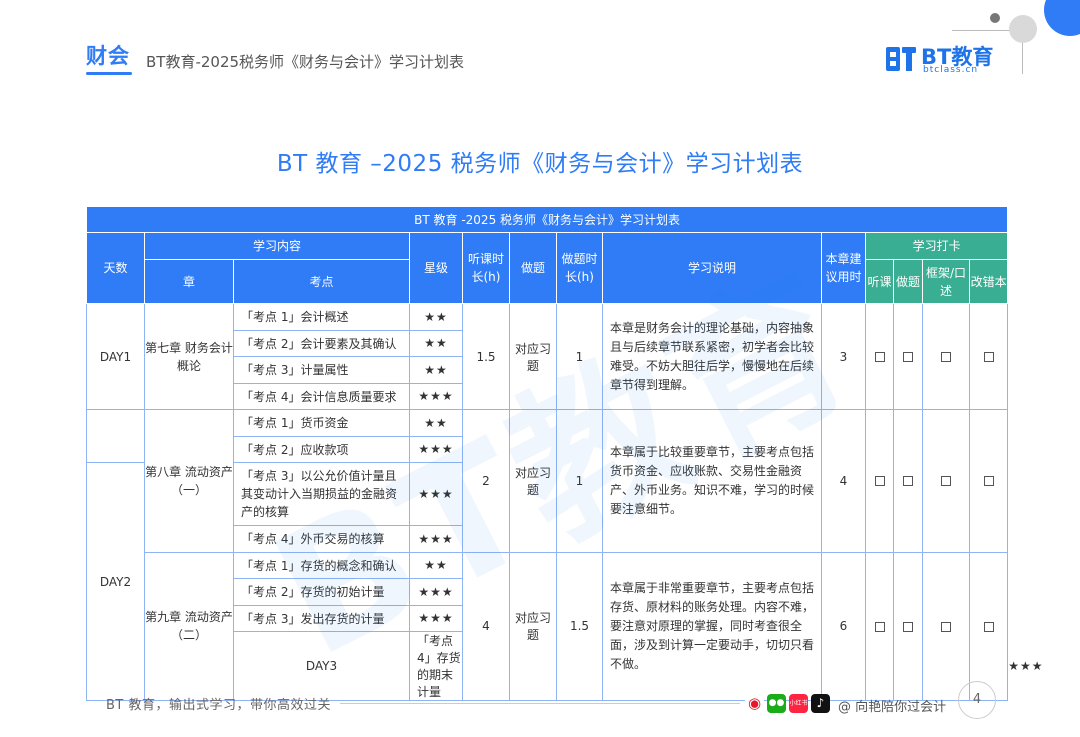 Image resolution: width=1080 pixels, height=737 pixels. I want to click on point-cell: 「考点 2」会计要素及其确认, so click(321, 343).